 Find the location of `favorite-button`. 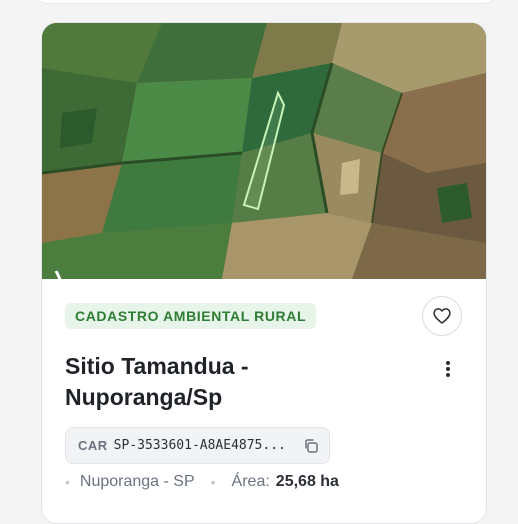

favorite-button is located at coordinates (442, 316).